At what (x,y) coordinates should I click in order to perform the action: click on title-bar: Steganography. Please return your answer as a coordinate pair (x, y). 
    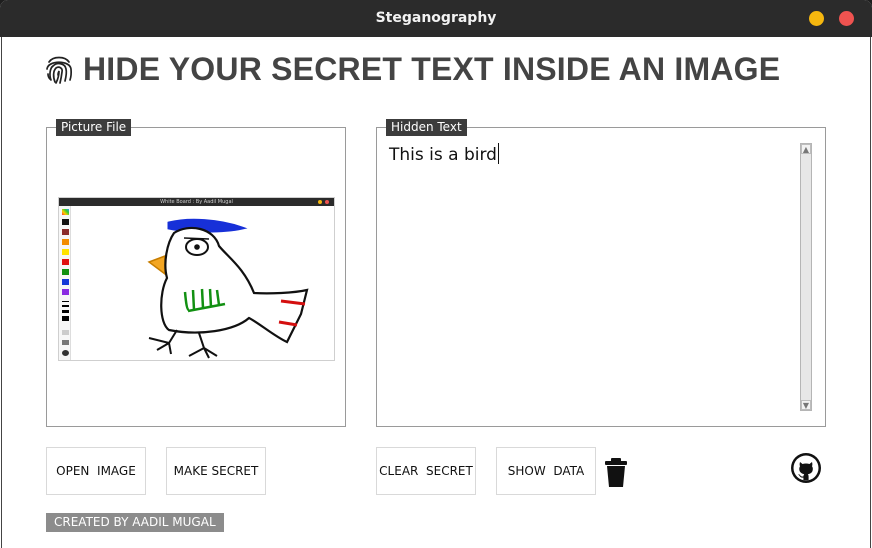
    Looking at the image, I should click on (436, 18).